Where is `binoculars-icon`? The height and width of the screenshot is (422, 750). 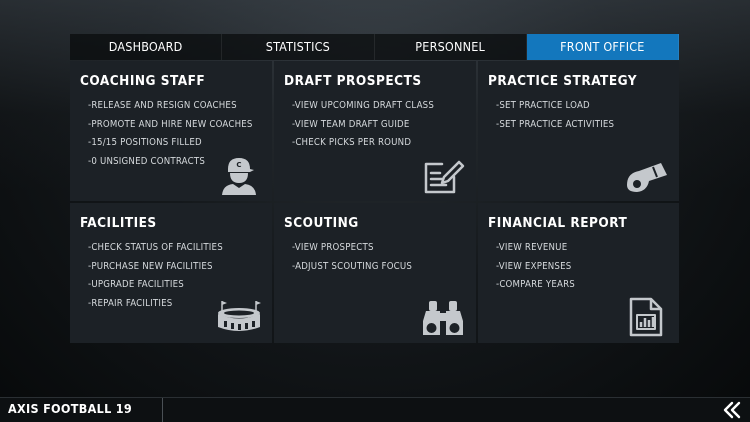 binoculars-icon is located at coordinates (443, 317).